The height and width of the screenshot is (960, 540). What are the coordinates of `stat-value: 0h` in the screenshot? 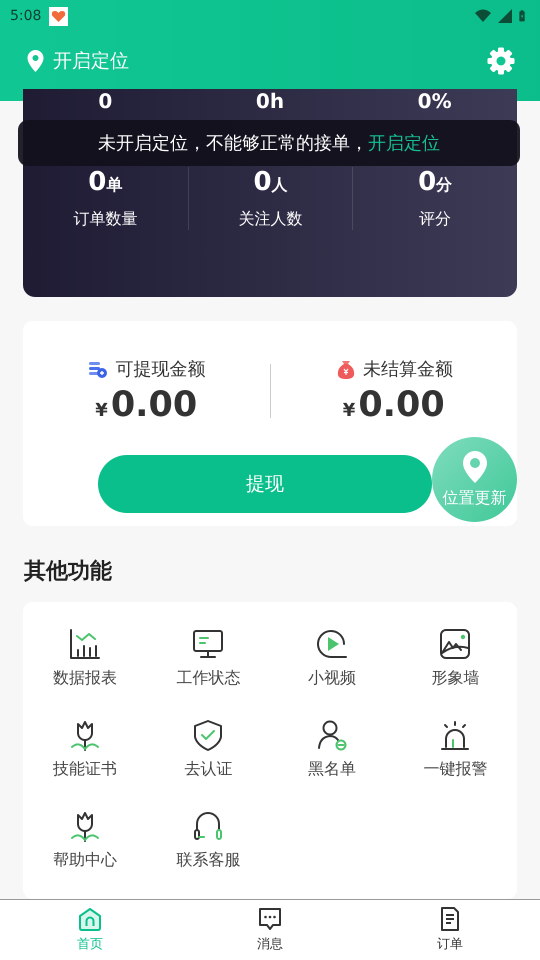 It's located at (270, 100).